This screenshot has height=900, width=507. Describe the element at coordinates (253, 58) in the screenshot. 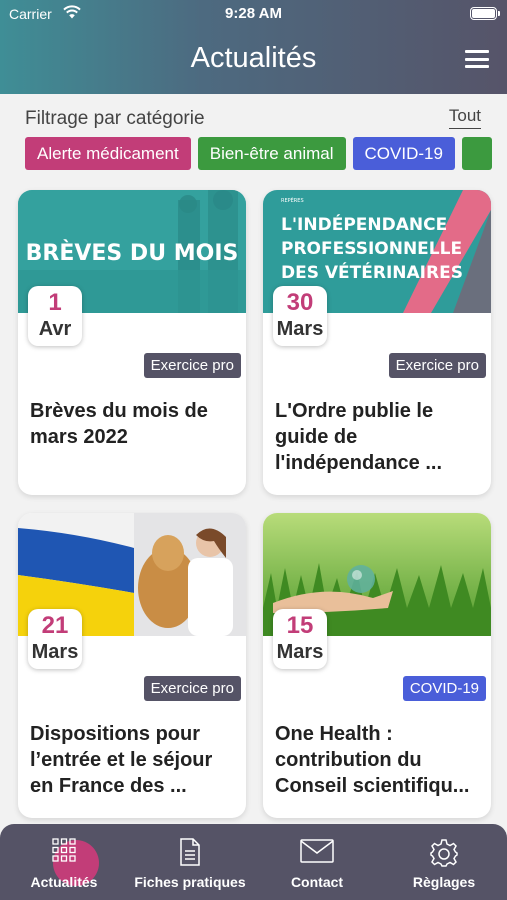

I see `page-title: Actualités` at that location.